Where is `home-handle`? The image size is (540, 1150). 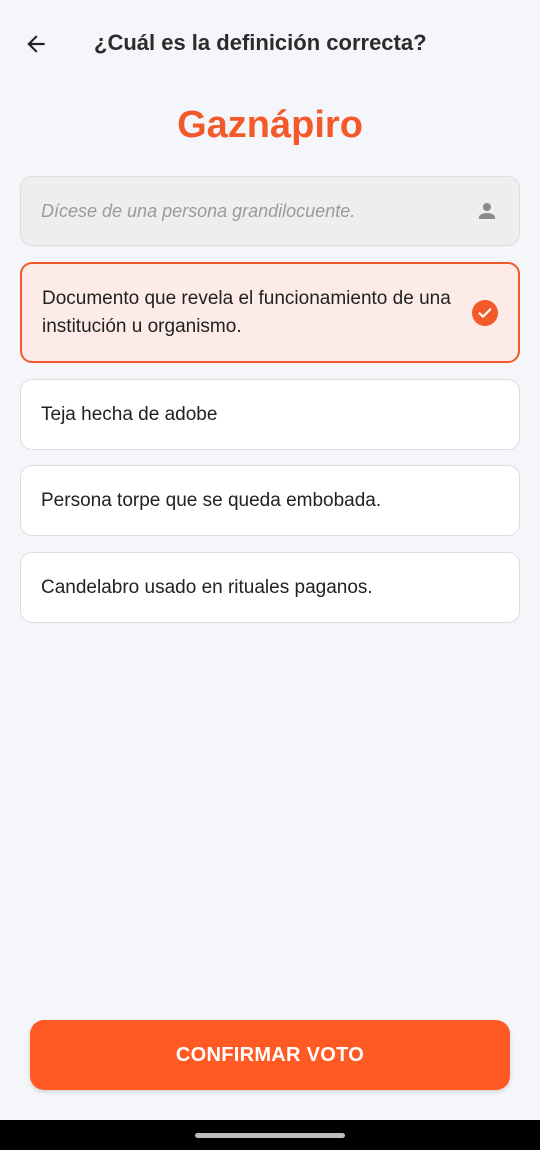 home-handle is located at coordinates (270, 1135).